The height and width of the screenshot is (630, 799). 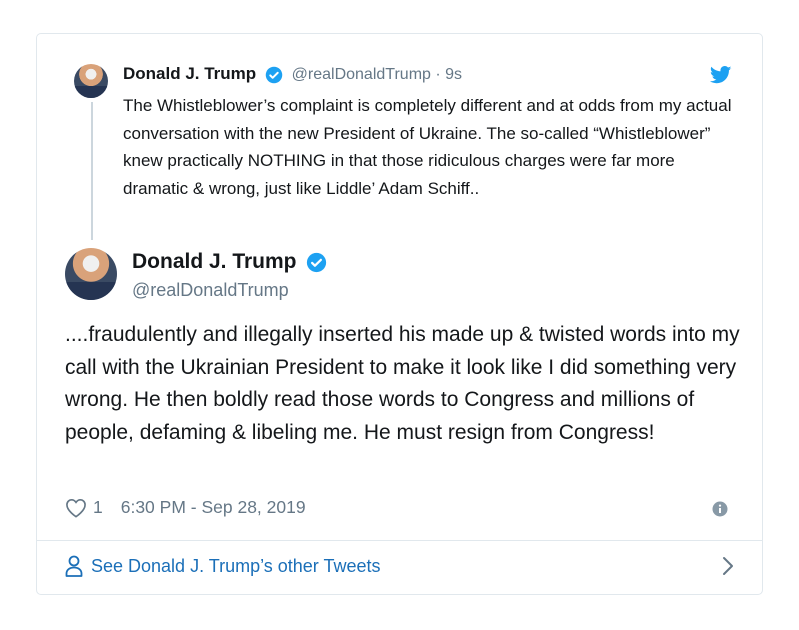 What do you see at coordinates (92, 171) in the screenshot?
I see `thread-connector-line` at bounding box center [92, 171].